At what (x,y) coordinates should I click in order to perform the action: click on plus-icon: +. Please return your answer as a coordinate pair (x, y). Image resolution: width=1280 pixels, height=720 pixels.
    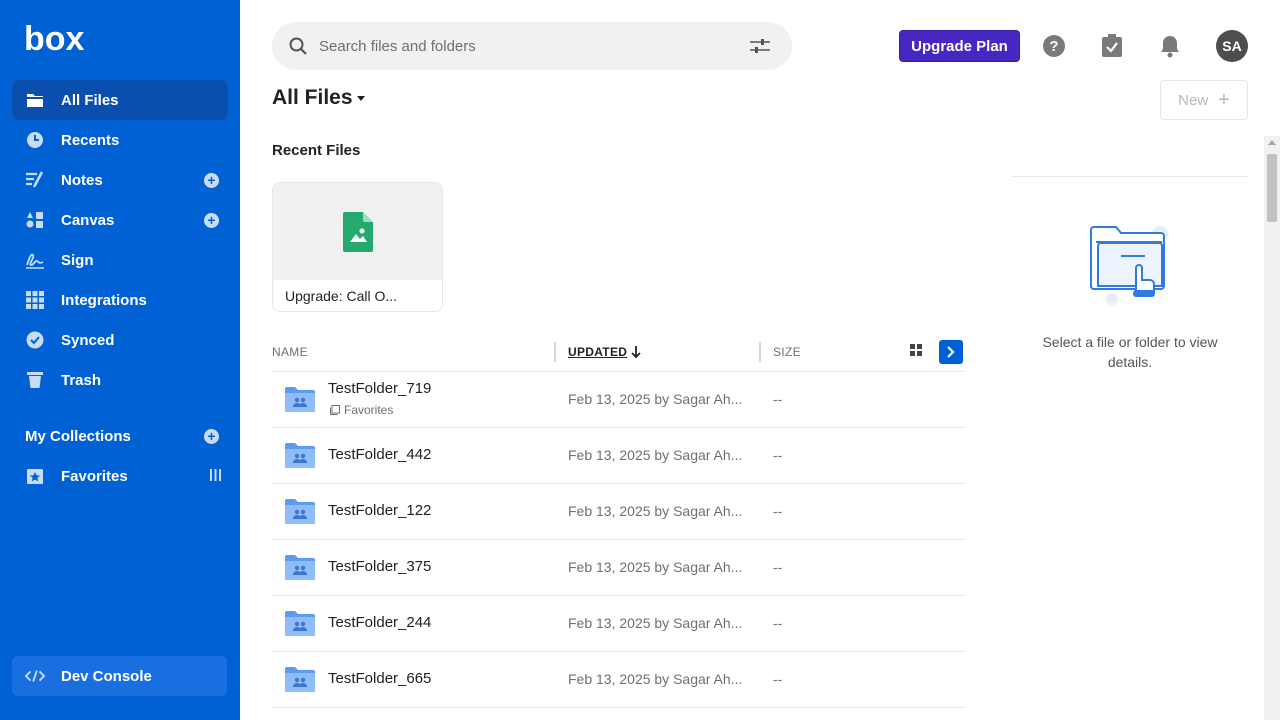
    Looking at the image, I should click on (1224, 100).